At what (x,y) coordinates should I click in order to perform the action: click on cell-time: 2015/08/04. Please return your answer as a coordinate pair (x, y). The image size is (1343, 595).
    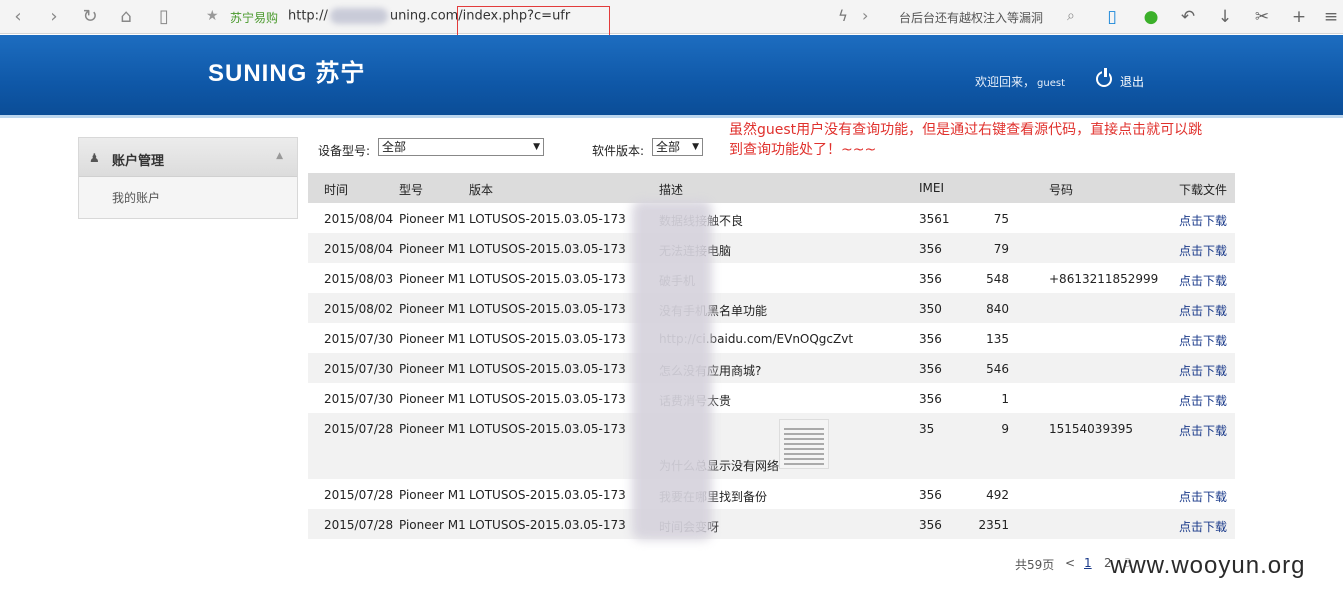
    Looking at the image, I should click on (359, 249).